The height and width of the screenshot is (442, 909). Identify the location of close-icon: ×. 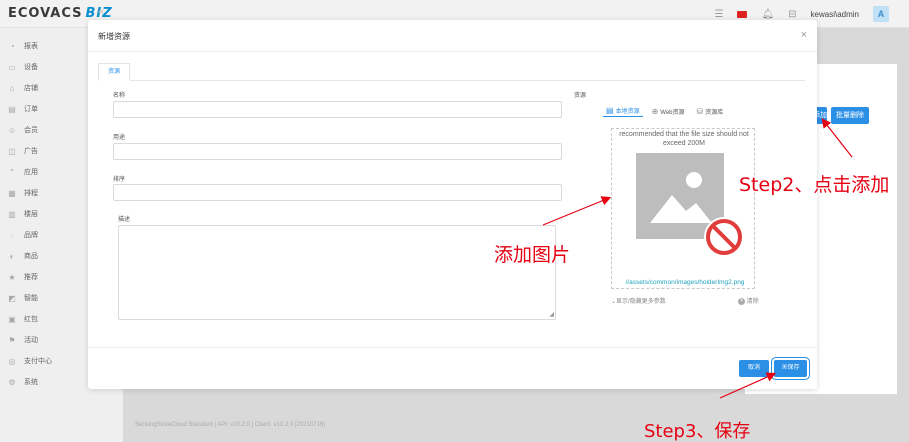
(804, 35).